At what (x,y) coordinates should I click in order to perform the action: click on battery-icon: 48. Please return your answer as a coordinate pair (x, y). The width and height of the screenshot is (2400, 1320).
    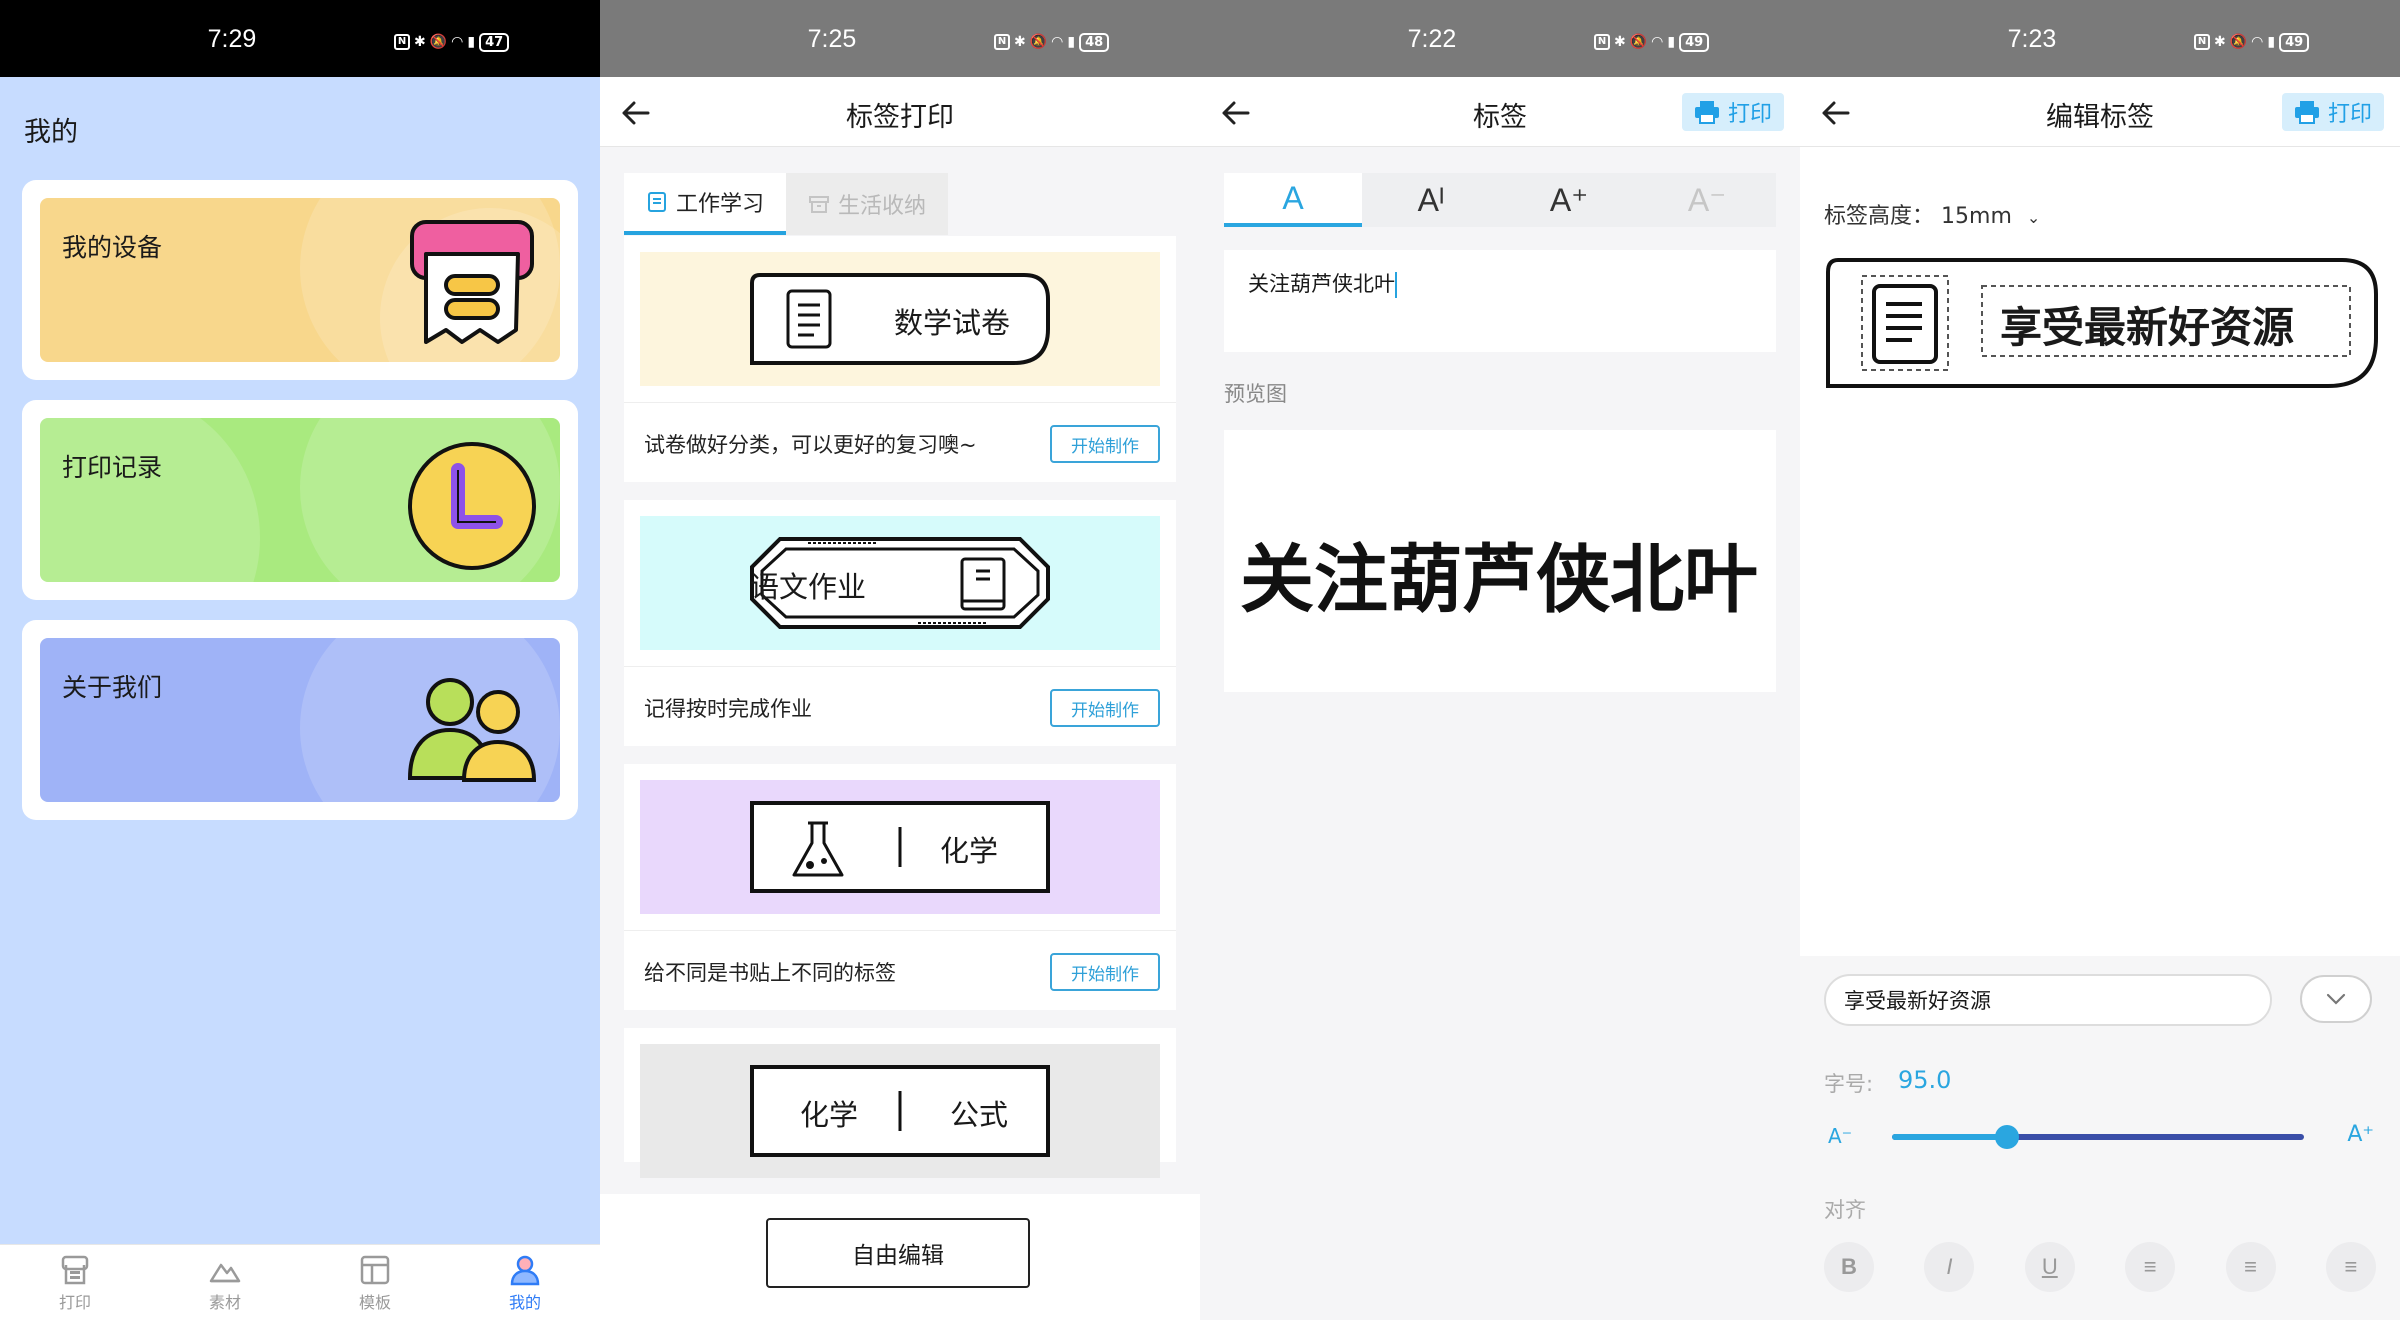
    Looking at the image, I should click on (1094, 42).